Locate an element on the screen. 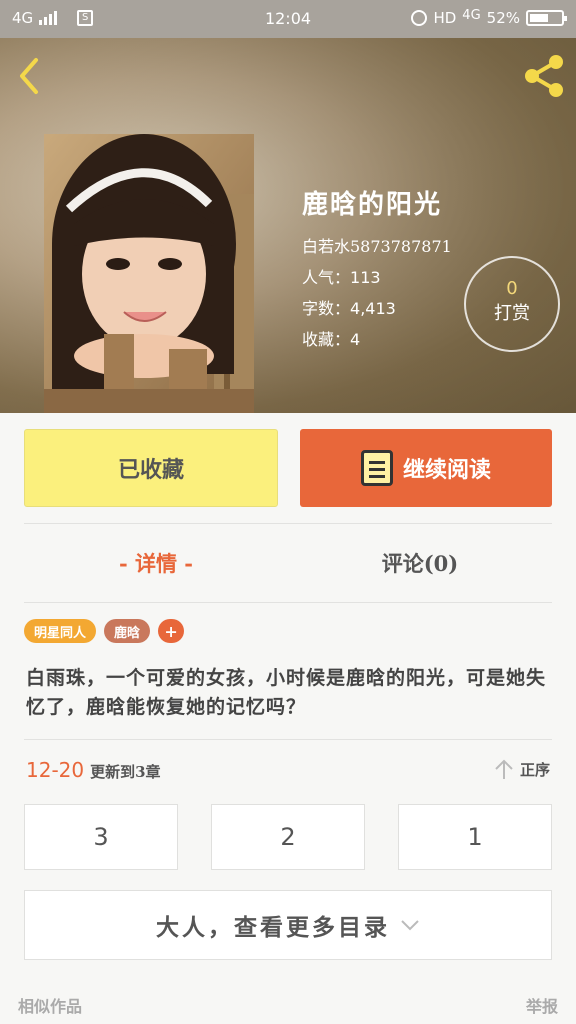  tag-item: 鹿晗 is located at coordinates (127, 631).